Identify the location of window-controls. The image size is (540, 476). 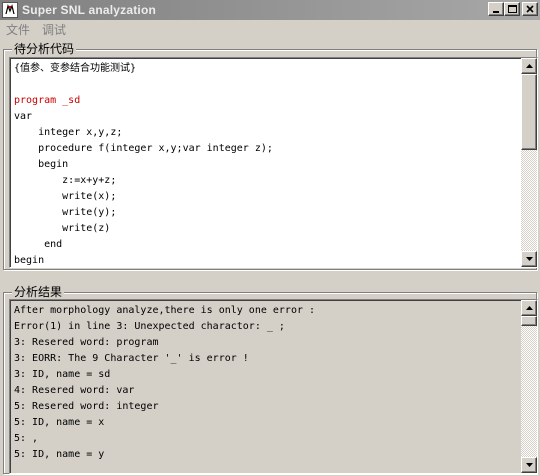
(513, 9).